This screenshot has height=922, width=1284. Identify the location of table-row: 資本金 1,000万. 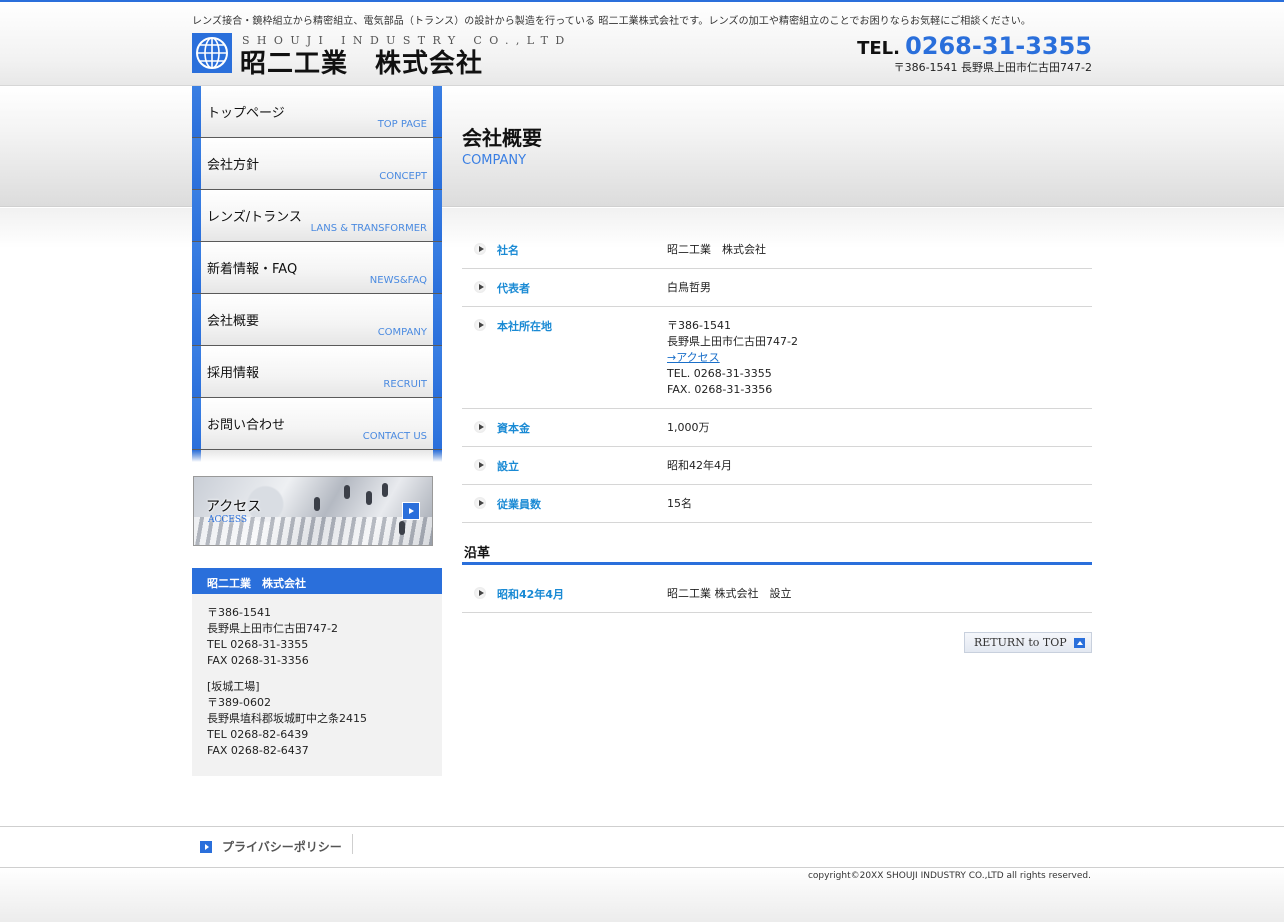
(777, 428).